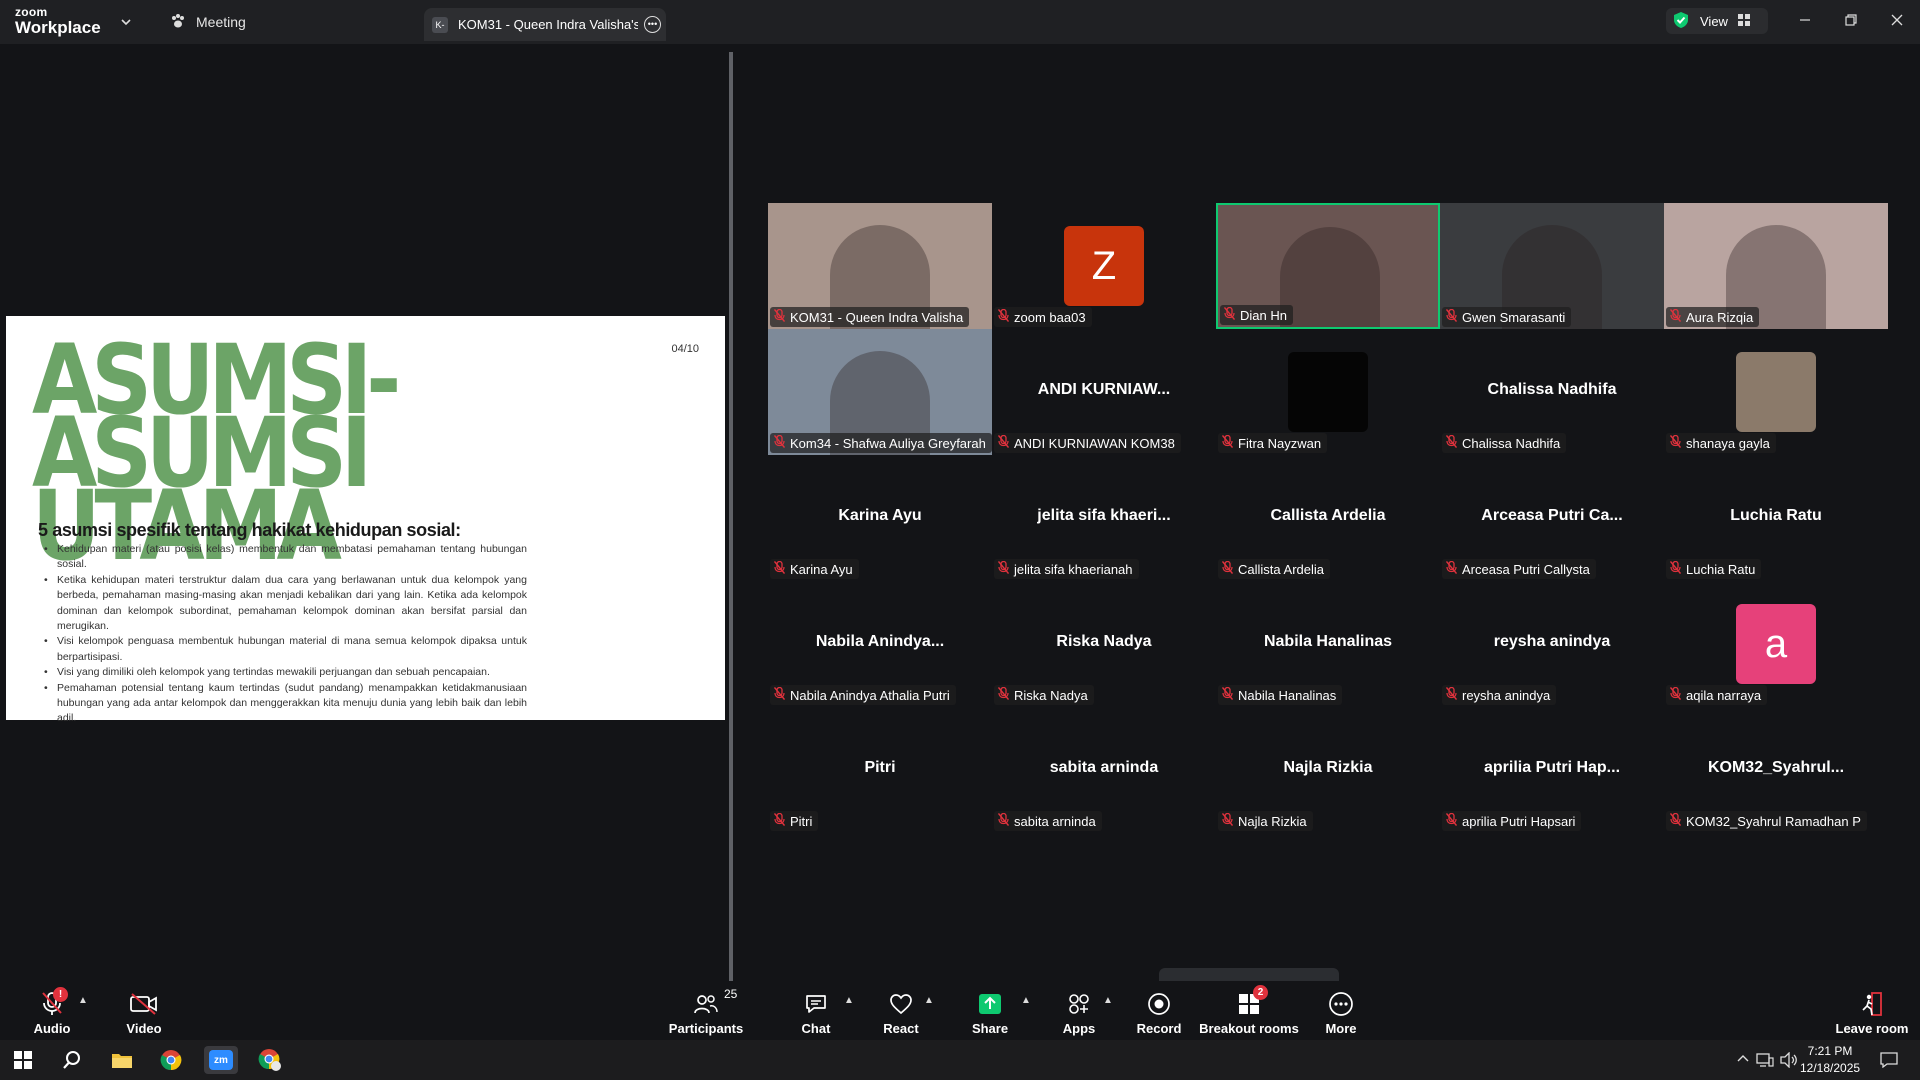 The height and width of the screenshot is (1080, 1920). I want to click on participant-tile: Pitri Pitri, so click(880, 770).